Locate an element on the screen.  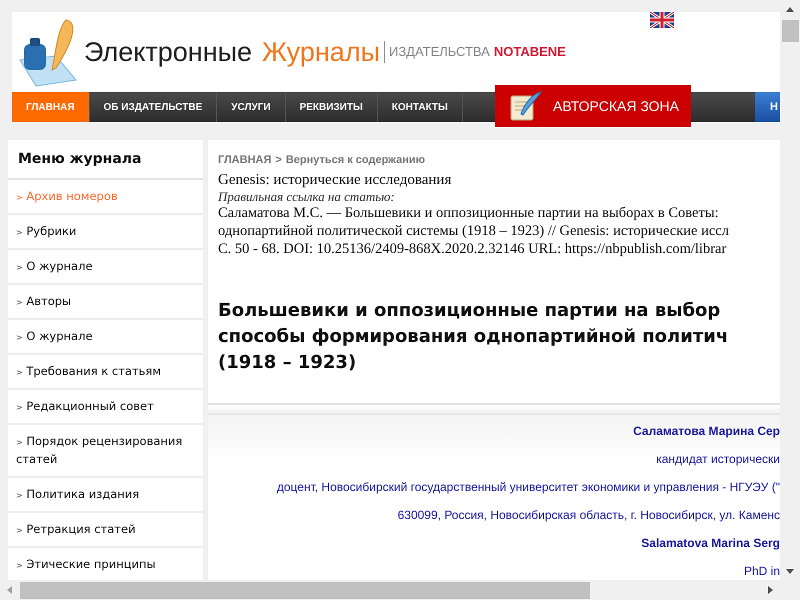
article-title: Большевики и оппозиционные партии на выбор способы формирования однопартийной политич (1918 – 1923) is located at coordinates (473, 336).